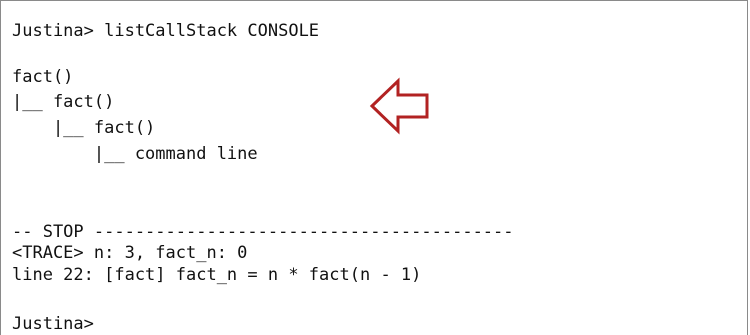 The image size is (750, 335). I want to click on call-stack-line-1: fact(), so click(43, 77).